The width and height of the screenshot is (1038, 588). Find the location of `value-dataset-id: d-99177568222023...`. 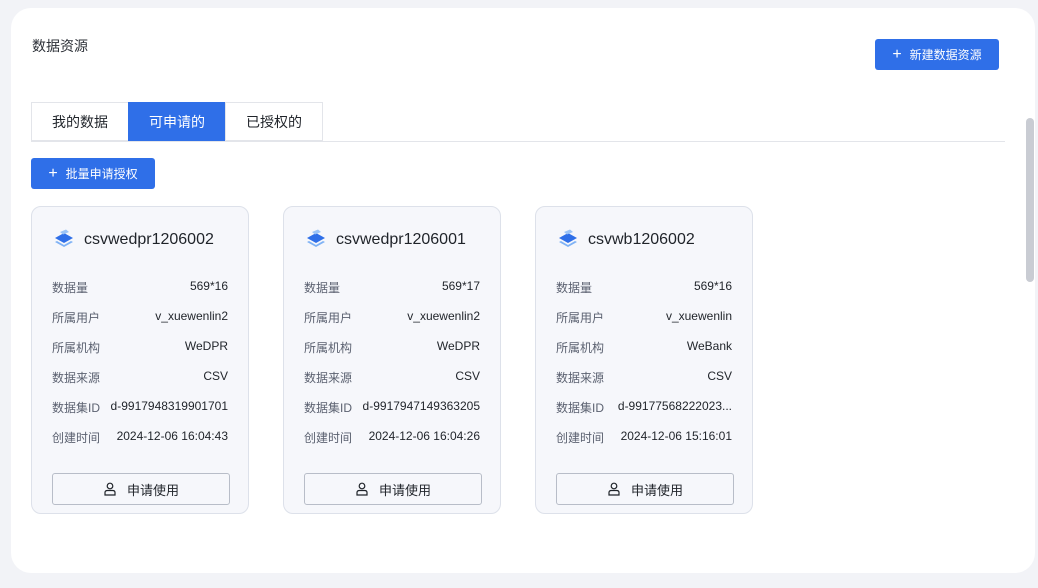

value-dataset-id: d-99177568222023... is located at coordinates (674, 406).